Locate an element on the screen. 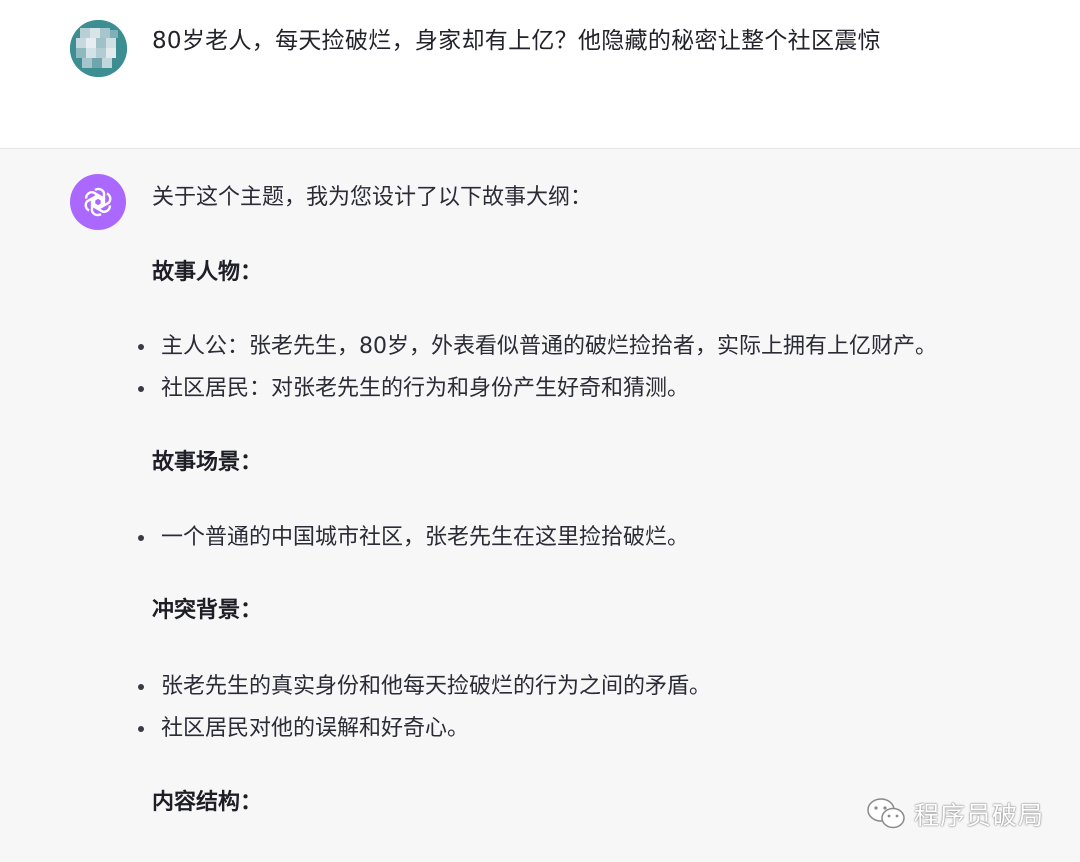 This screenshot has height=862, width=1080. list-item: 社区居民：对张老先生的行为和身份产生好奇和猜测。 is located at coordinates (413, 389).